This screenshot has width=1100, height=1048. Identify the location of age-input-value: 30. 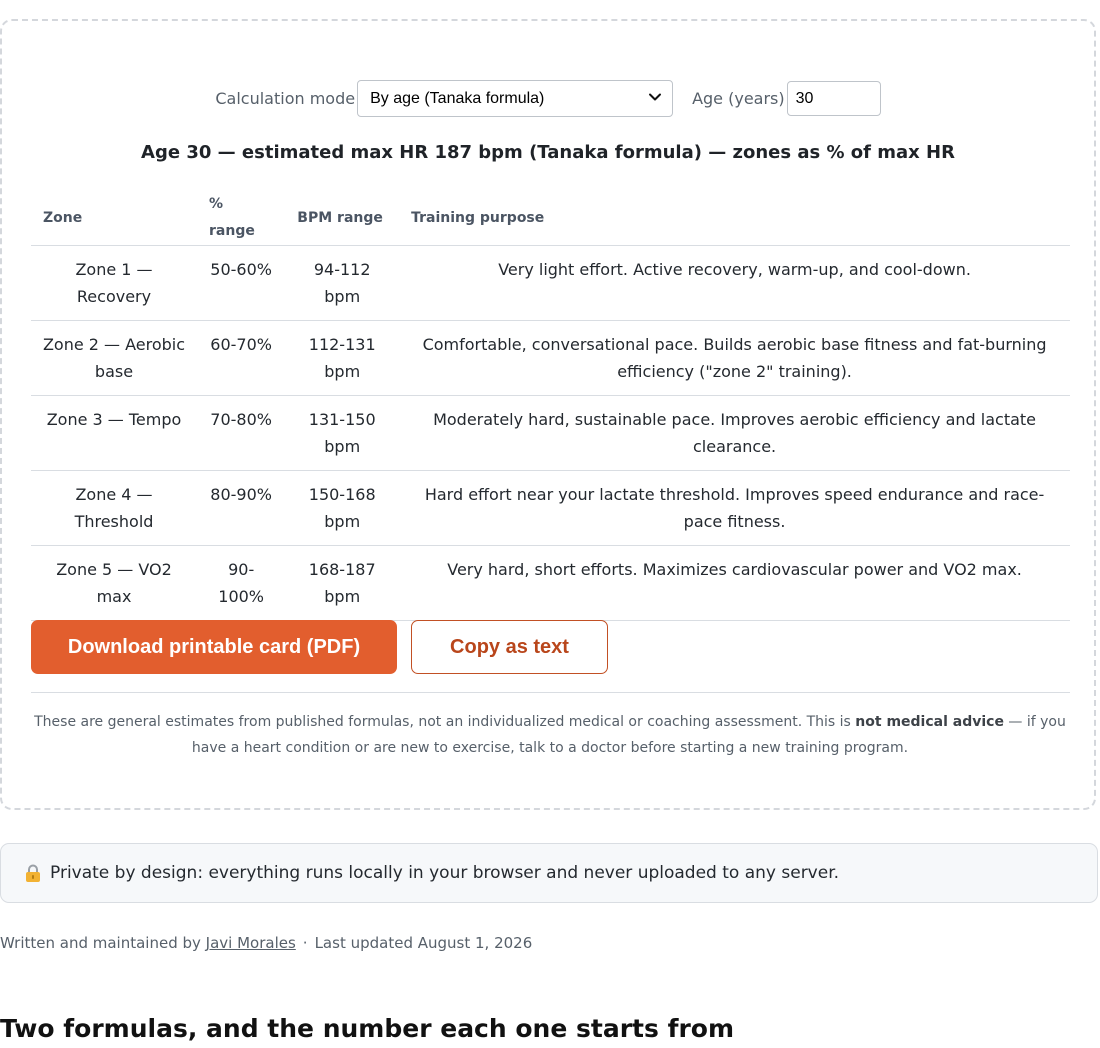
(804, 98).